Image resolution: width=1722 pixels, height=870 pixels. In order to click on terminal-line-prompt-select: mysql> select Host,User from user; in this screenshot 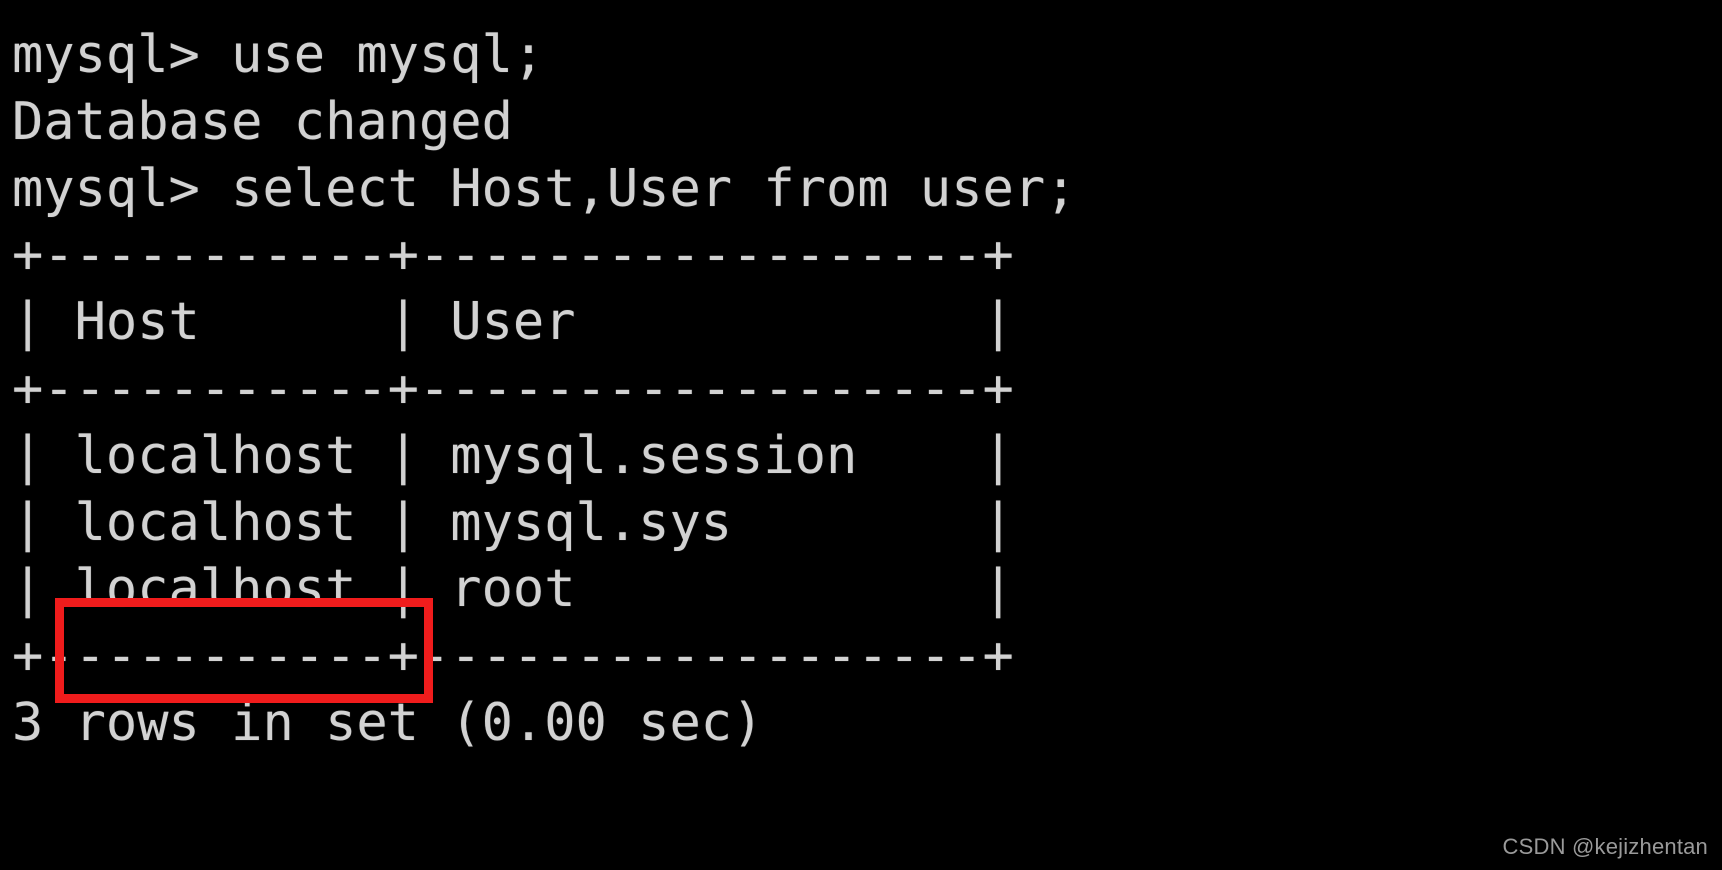, I will do `click(544, 188)`.